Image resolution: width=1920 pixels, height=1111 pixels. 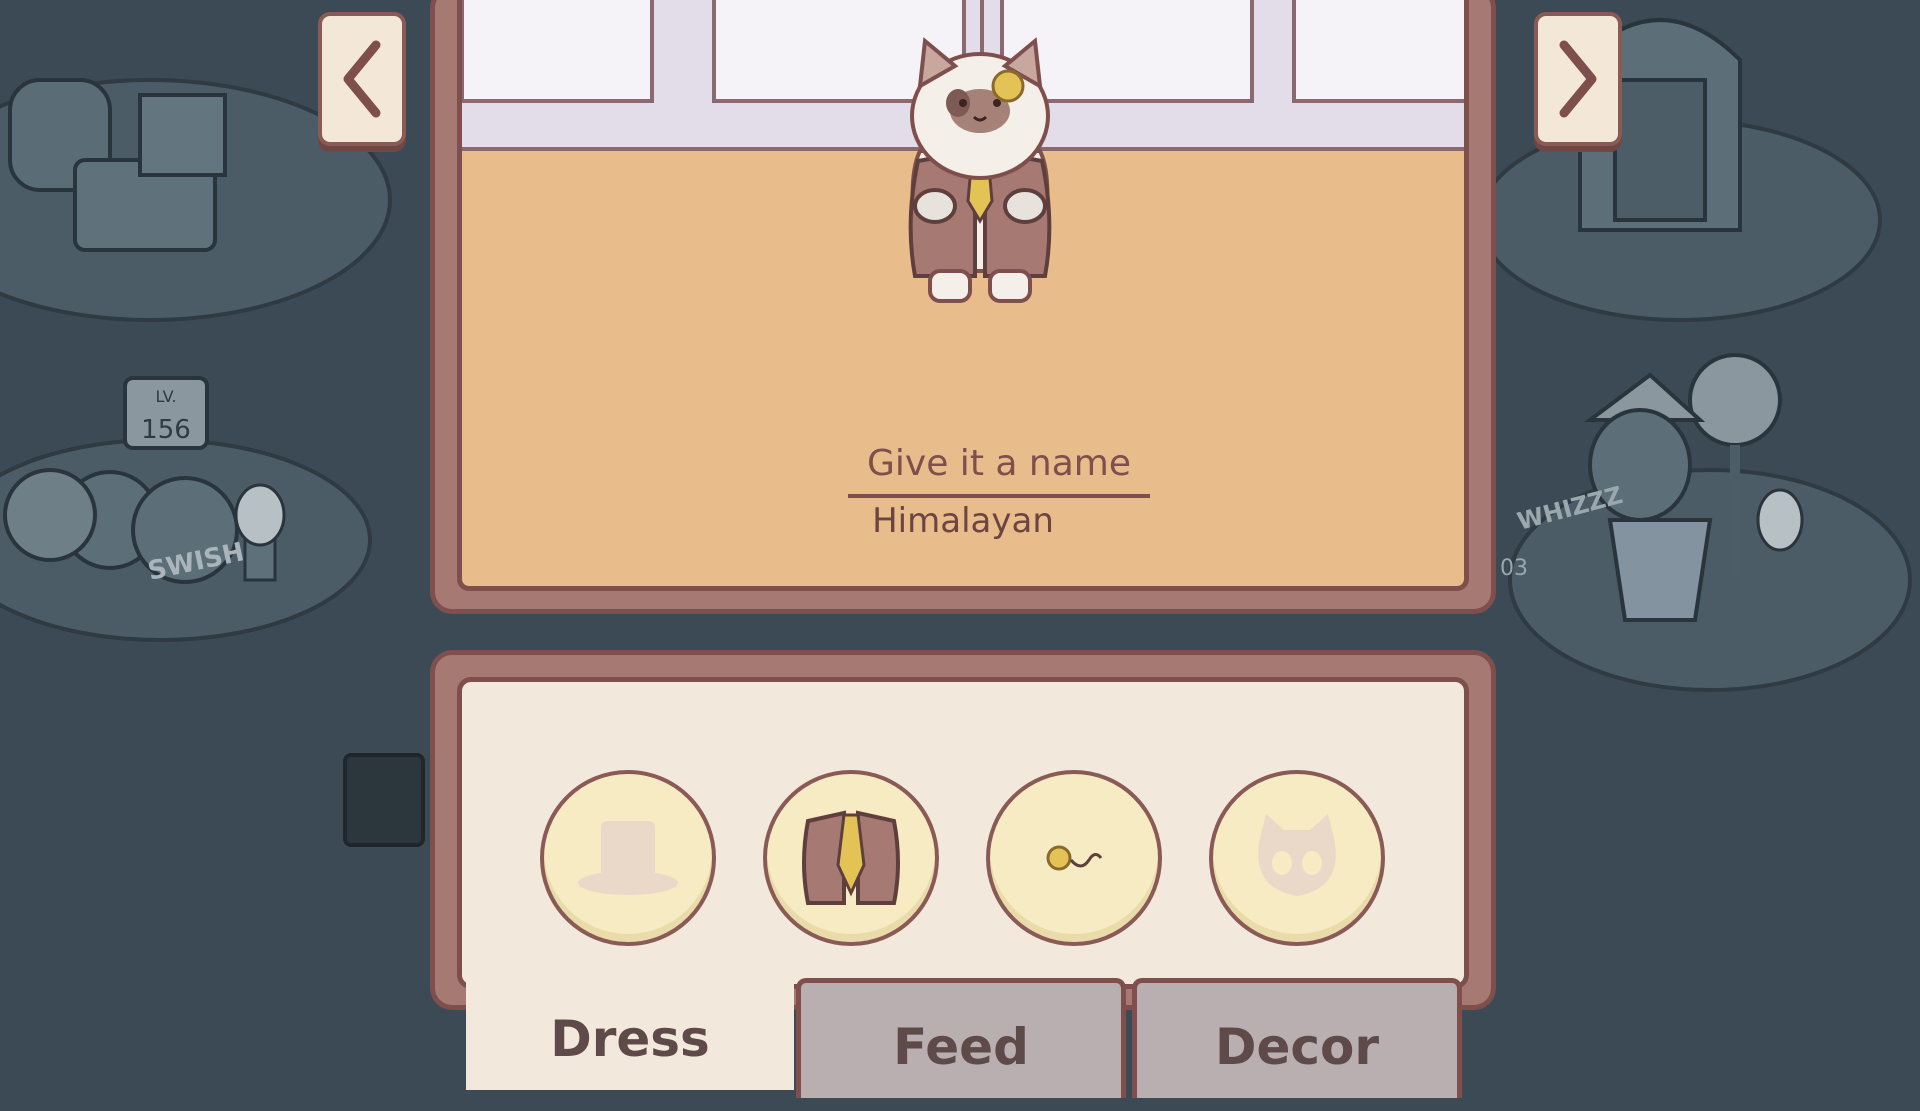 I want to click on hat-icon, so click(x=628, y=858).